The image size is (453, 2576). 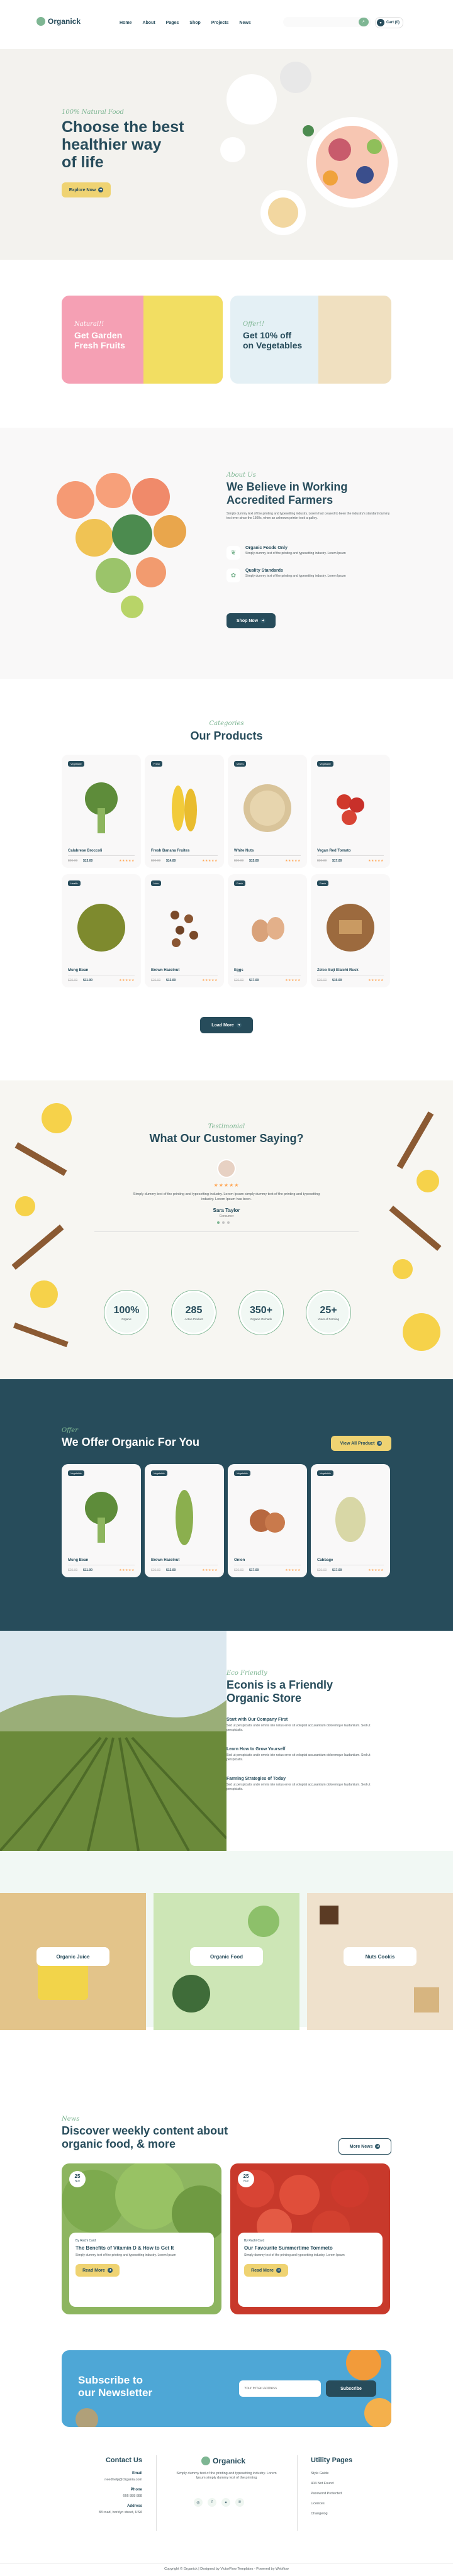 I want to click on hazelnut-image, so click(x=184, y=929).